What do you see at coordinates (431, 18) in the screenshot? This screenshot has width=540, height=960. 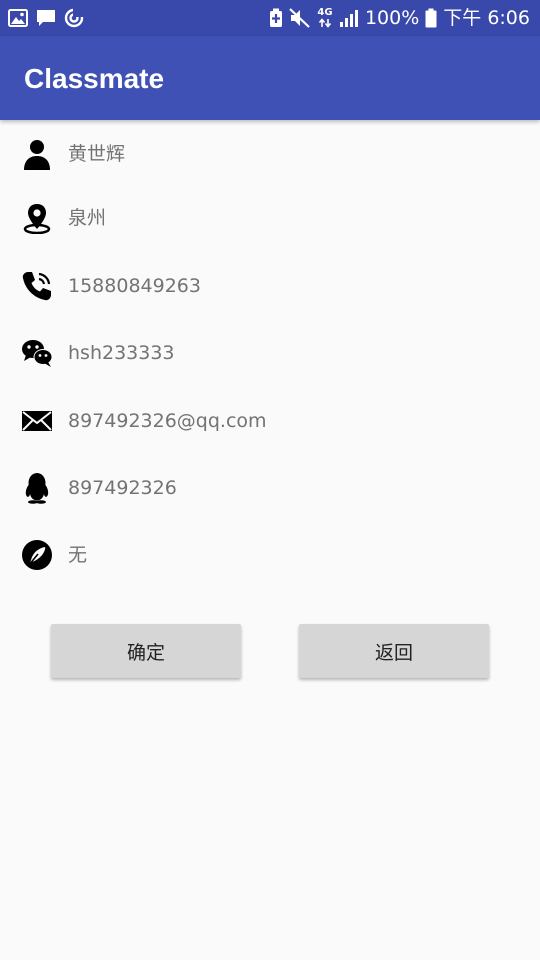 I see `battery-icon` at bounding box center [431, 18].